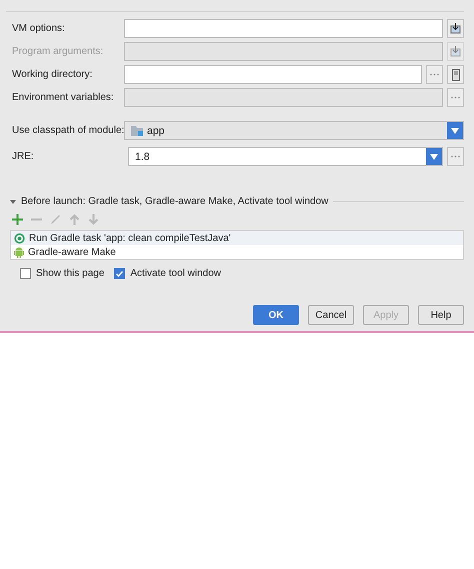 The image size is (474, 569). What do you see at coordinates (63, 97) in the screenshot?
I see `field-label: Environment variables:` at bounding box center [63, 97].